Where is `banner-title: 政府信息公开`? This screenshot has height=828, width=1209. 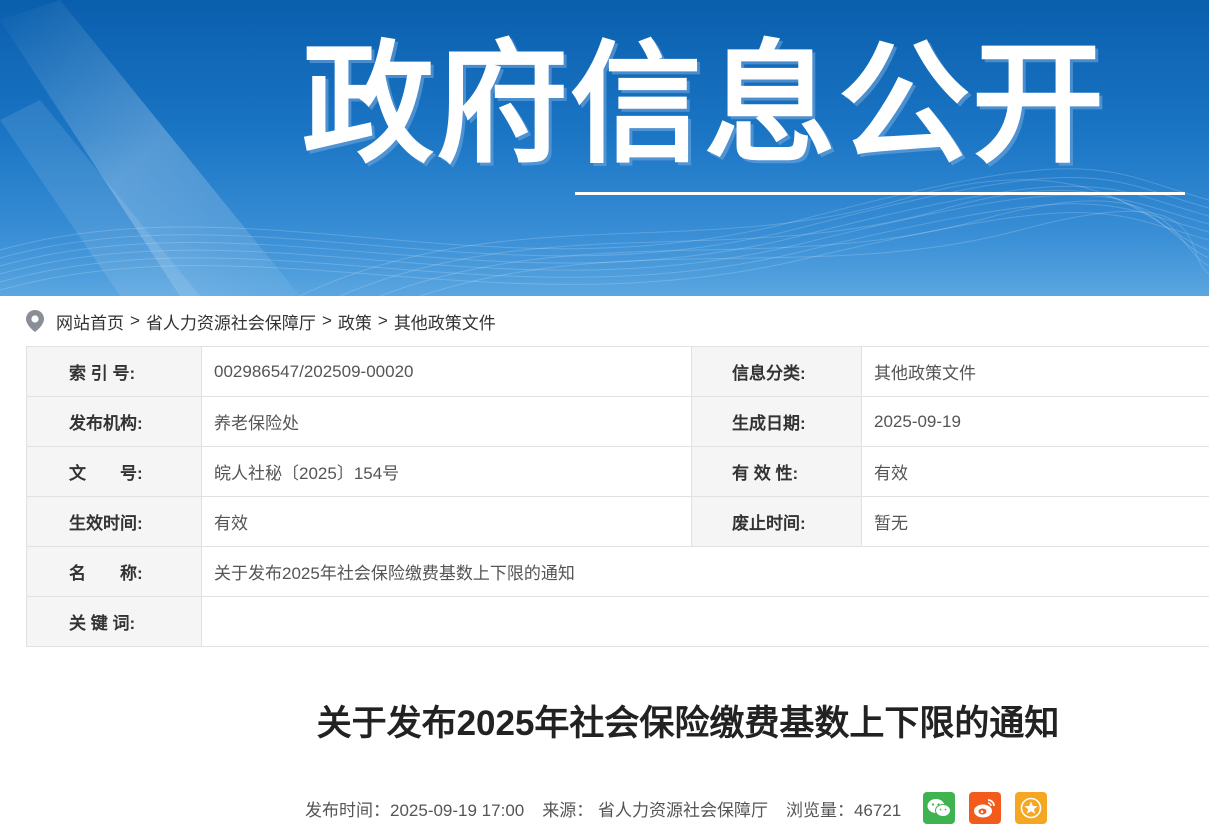
banner-title: 政府信息公开 is located at coordinates (704, 105).